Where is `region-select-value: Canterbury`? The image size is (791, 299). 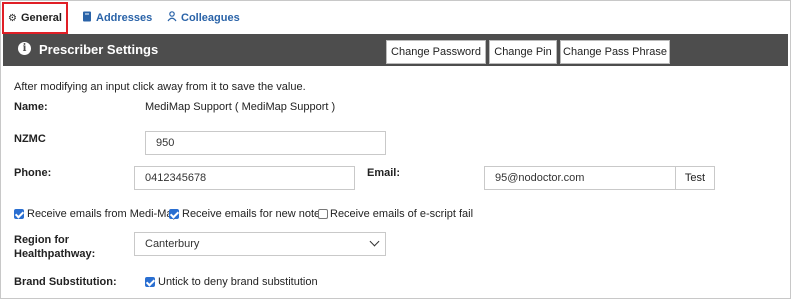
region-select-value: Canterbury is located at coordinates (172, 244).